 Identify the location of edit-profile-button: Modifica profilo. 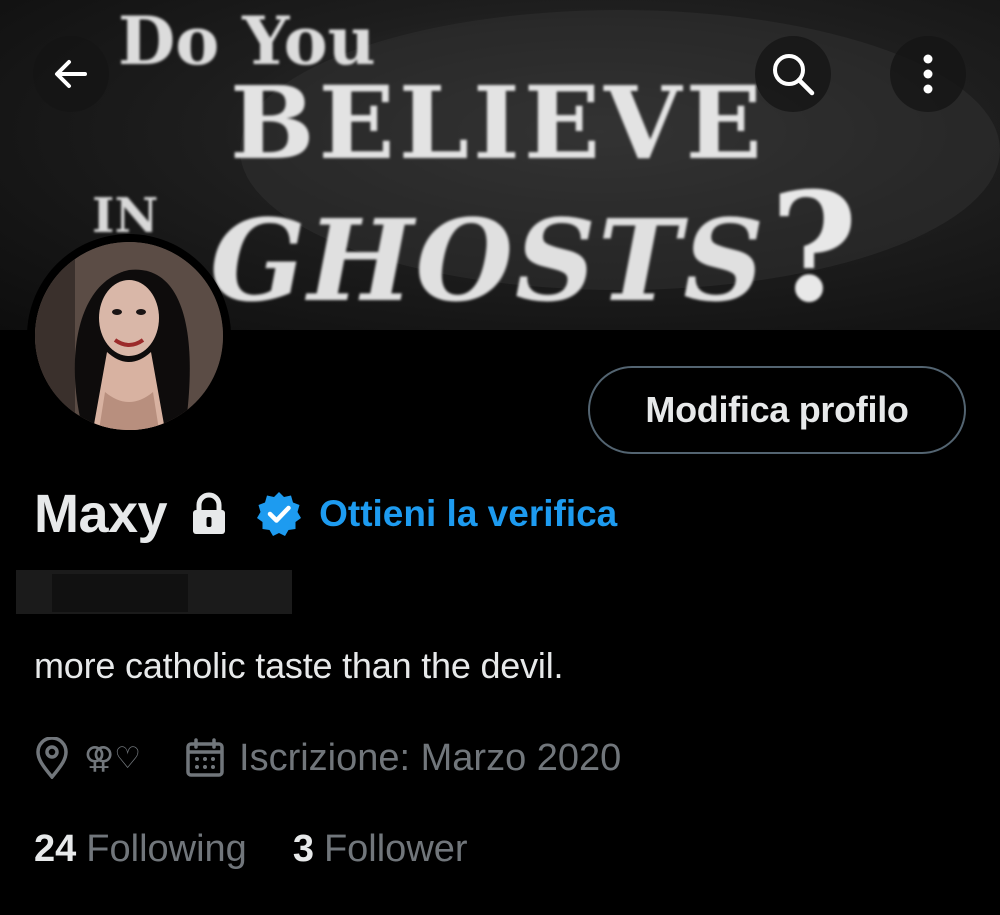
(777, 410).